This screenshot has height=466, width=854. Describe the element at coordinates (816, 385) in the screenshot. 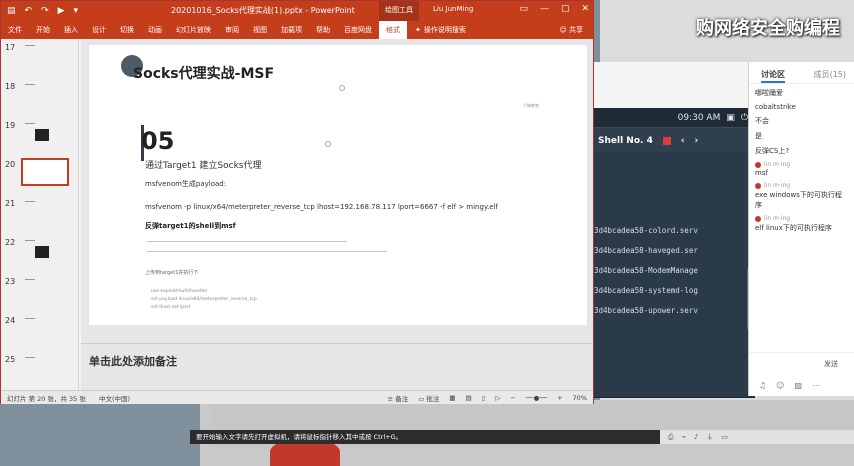

I see `more-icon: ⋯` at that location.